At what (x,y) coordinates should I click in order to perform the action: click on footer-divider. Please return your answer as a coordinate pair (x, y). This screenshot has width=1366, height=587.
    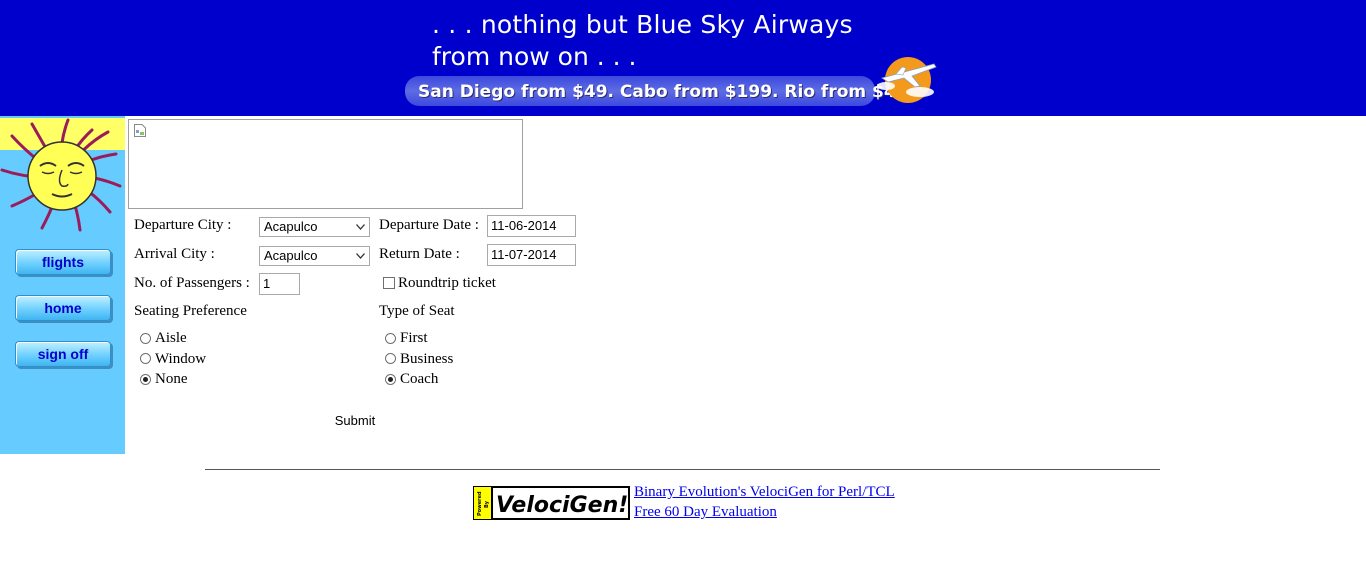
    Looking at the image, I should click on (682, 469).